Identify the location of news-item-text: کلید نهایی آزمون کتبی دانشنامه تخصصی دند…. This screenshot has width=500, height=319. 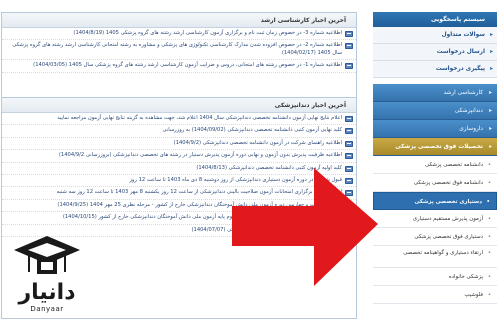
(252, 130).